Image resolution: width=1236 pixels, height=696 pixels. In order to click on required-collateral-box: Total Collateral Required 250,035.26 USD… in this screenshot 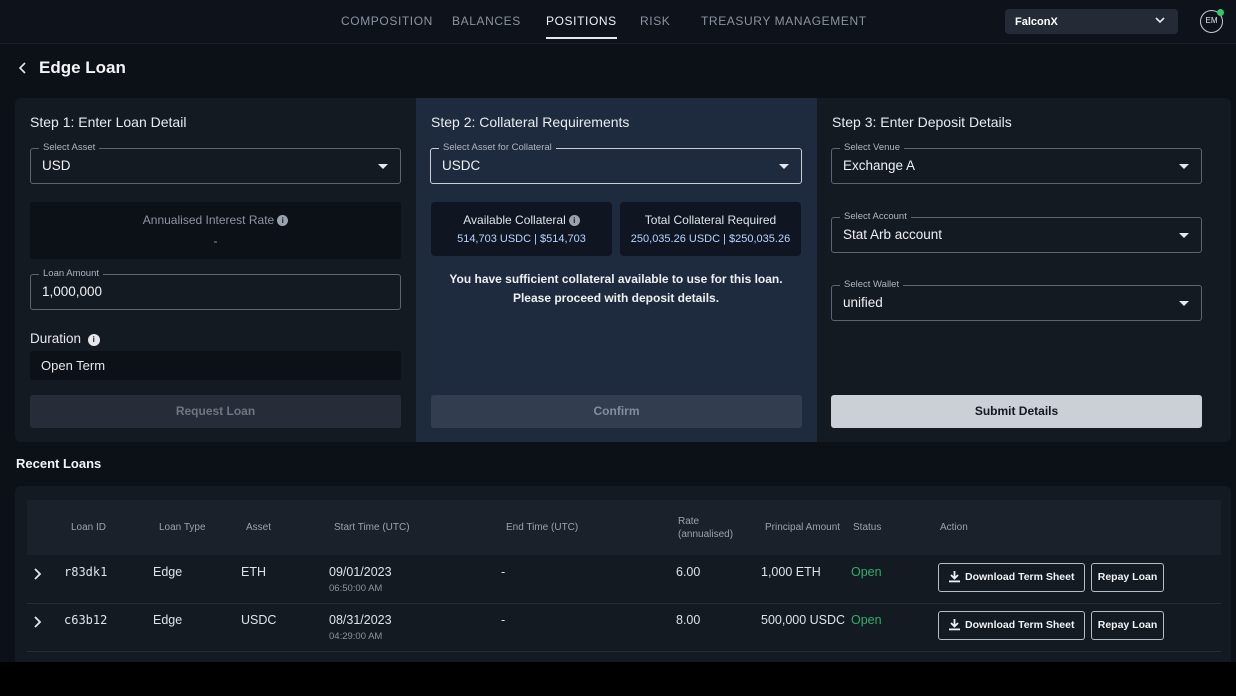, I will do `click(710, 229)`.